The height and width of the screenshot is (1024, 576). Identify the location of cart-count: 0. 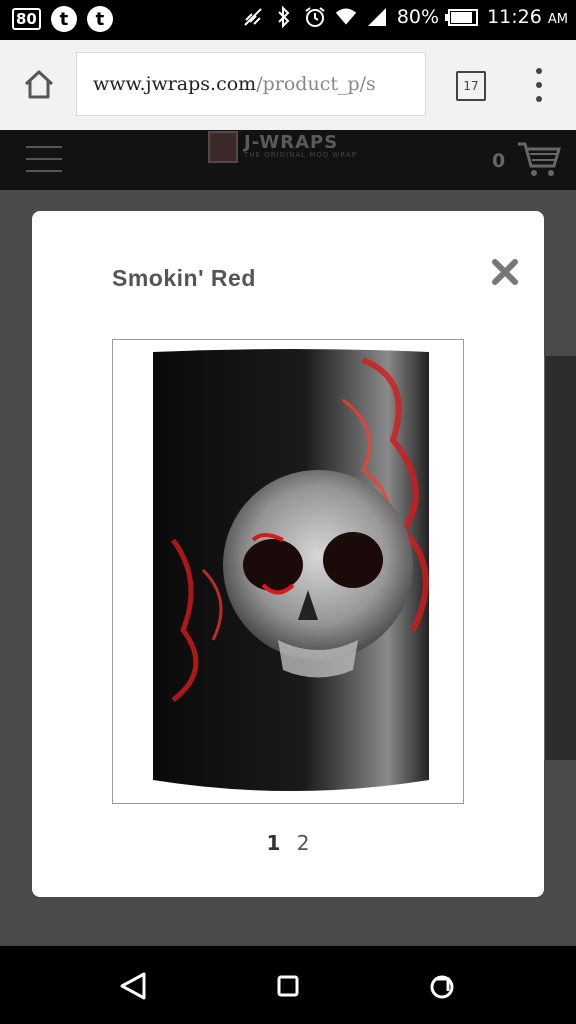
(499, 161).